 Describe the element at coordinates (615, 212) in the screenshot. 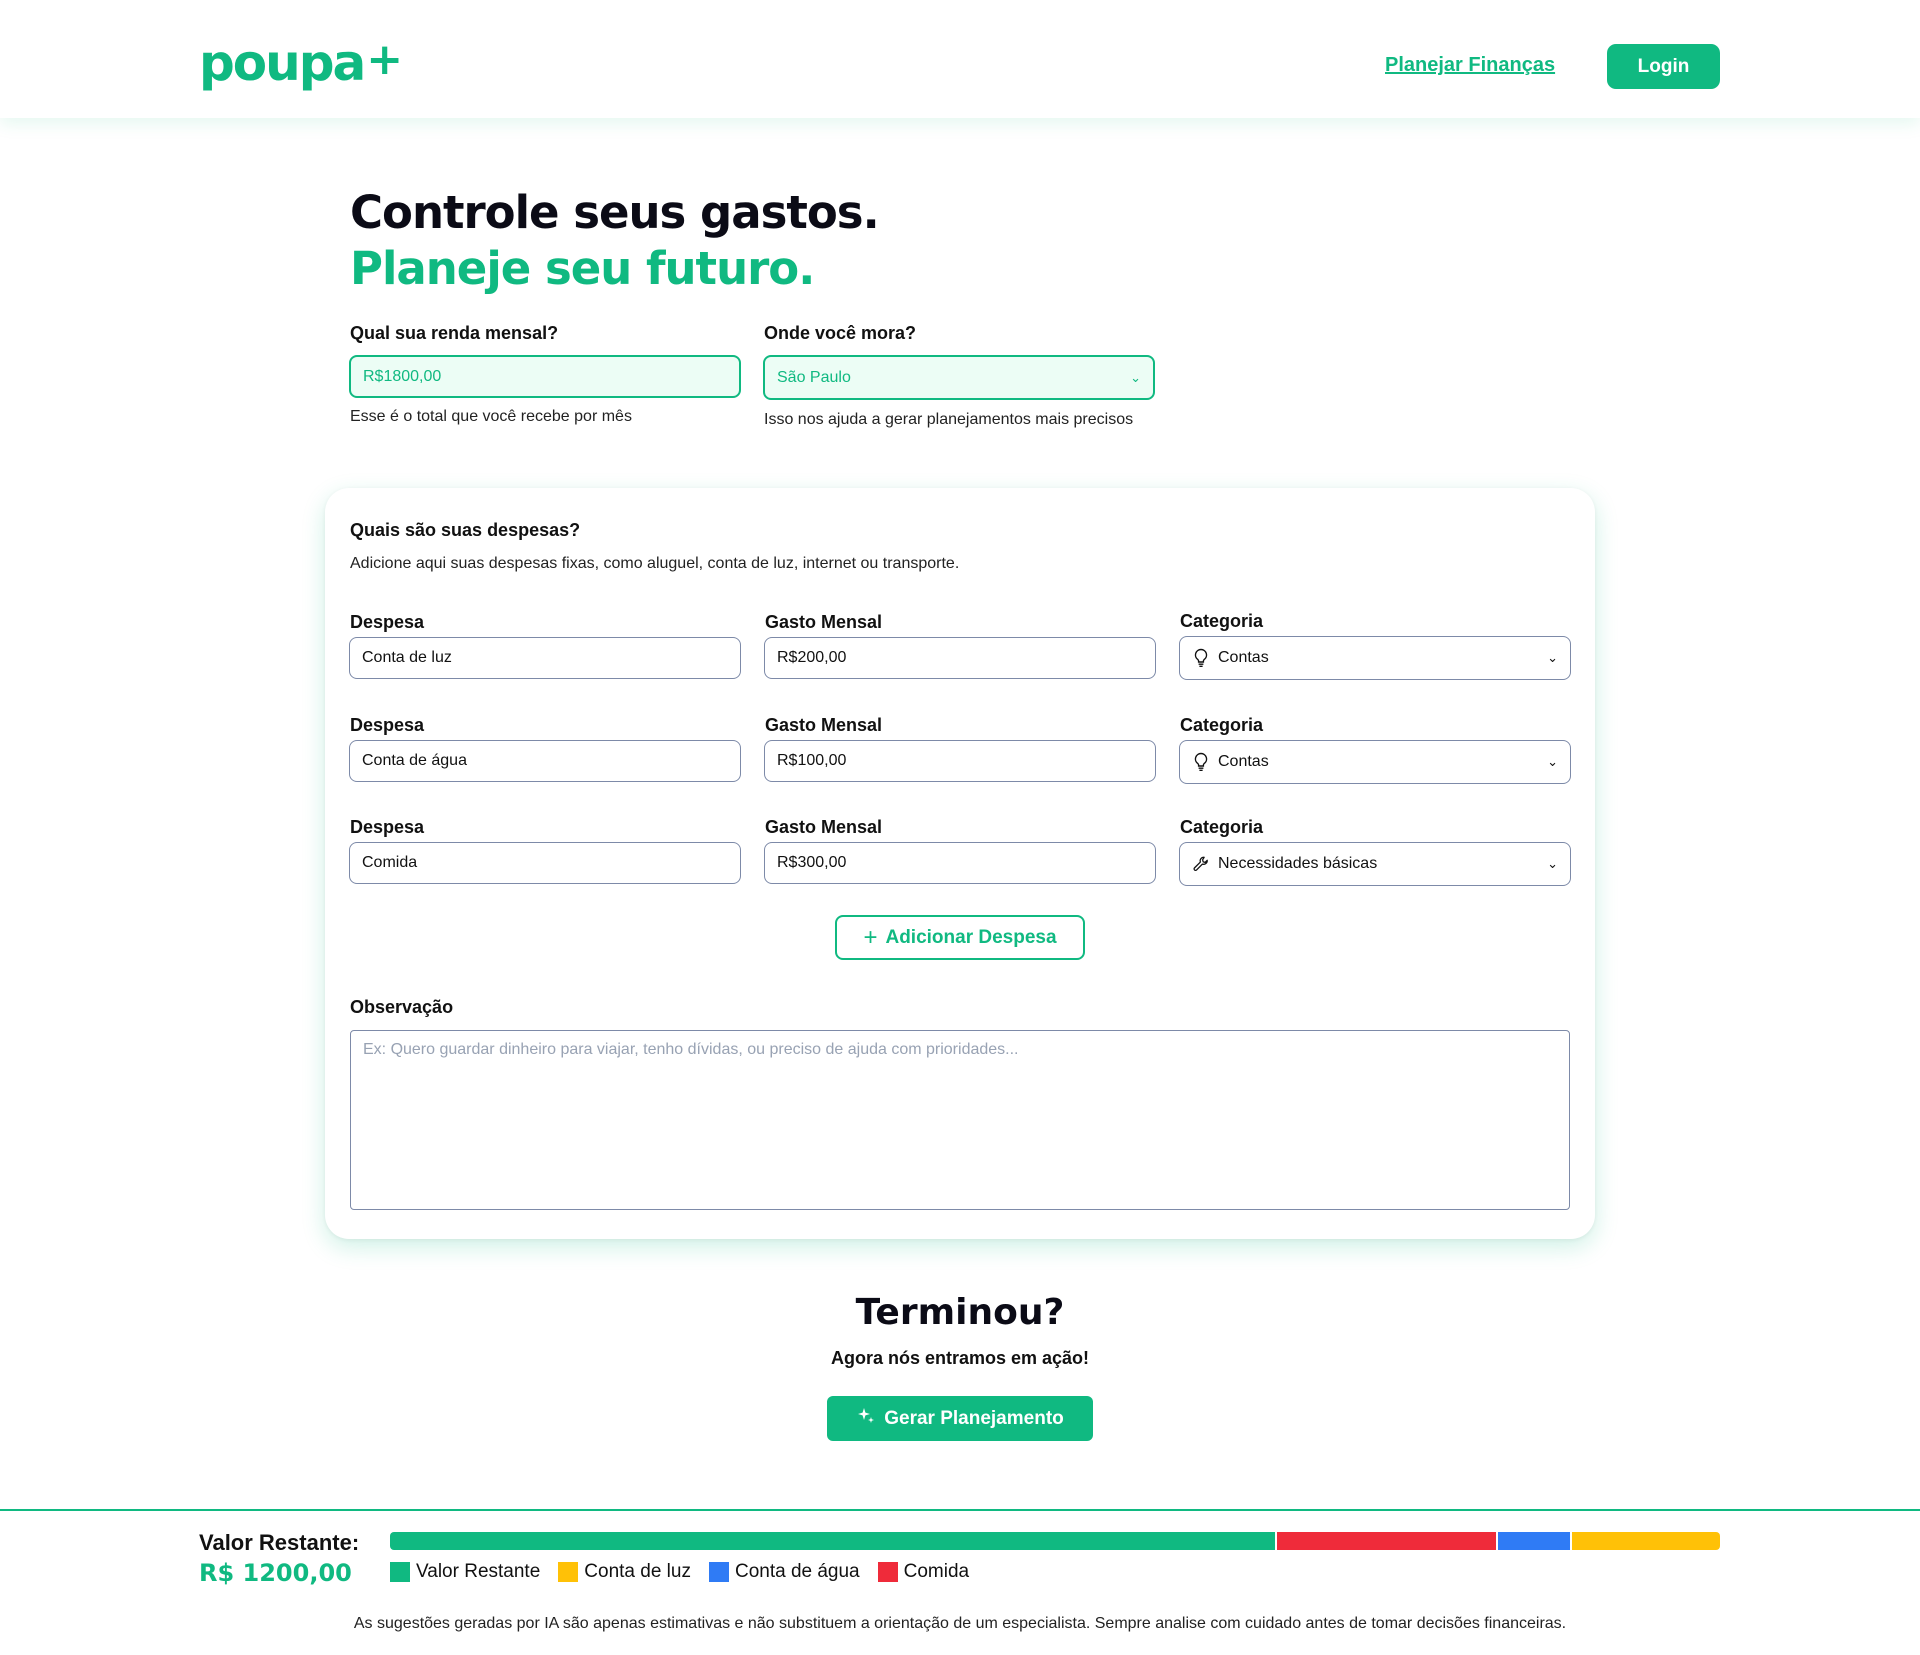

I see `hero-title: Controle seus gastos.` at that location.